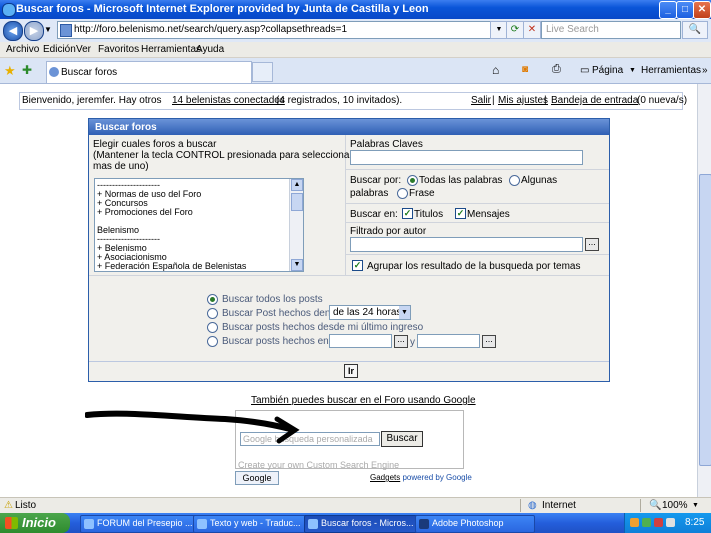  Describe the element at coordinates (48, 29) in the screenshot. I see `history-dropdown-icon: ▼` at that location.